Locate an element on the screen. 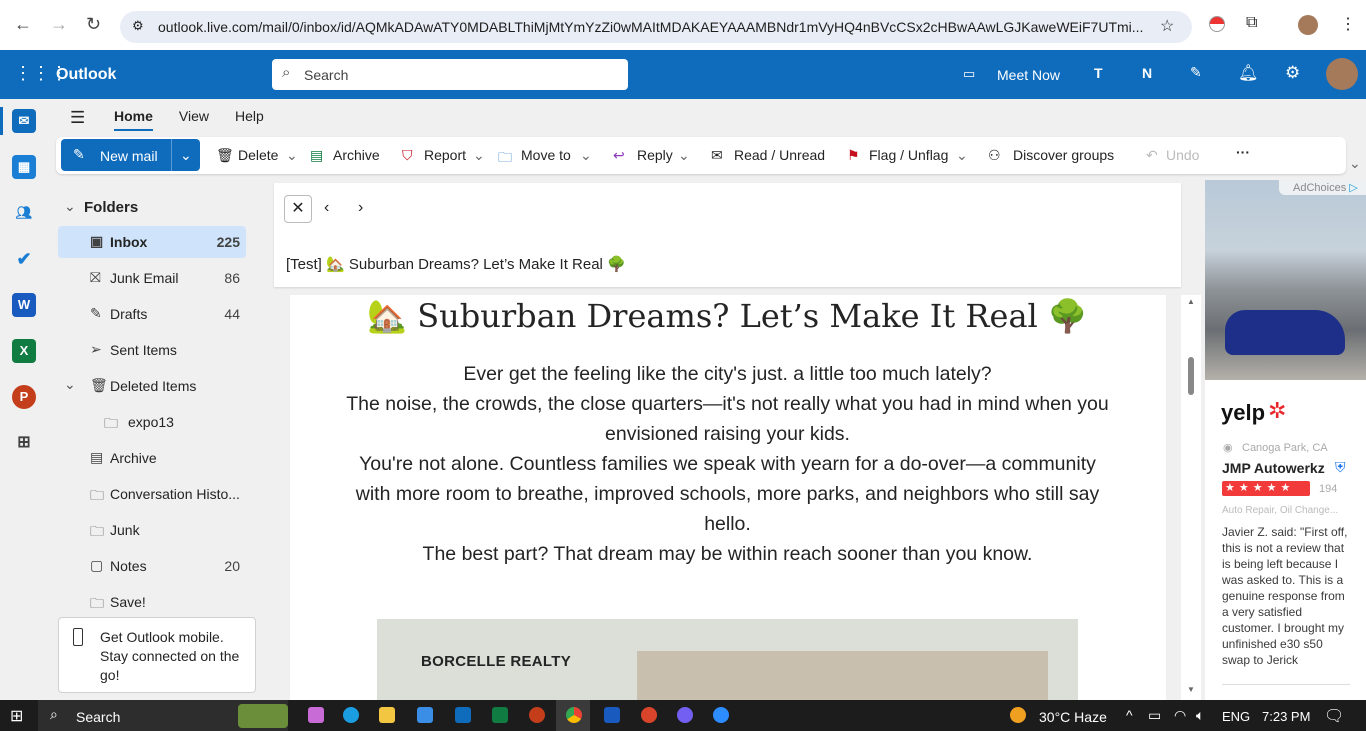 This screenshot has height=731, width=1366. tab-help: Help is located at coordinates (249, 112).